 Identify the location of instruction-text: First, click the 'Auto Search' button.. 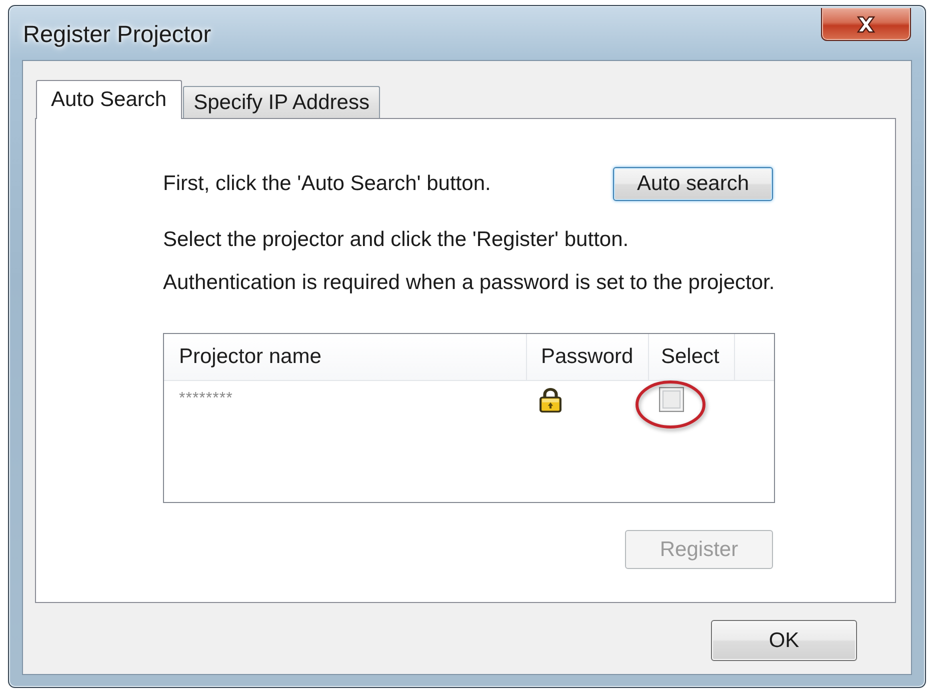
(327, 184).